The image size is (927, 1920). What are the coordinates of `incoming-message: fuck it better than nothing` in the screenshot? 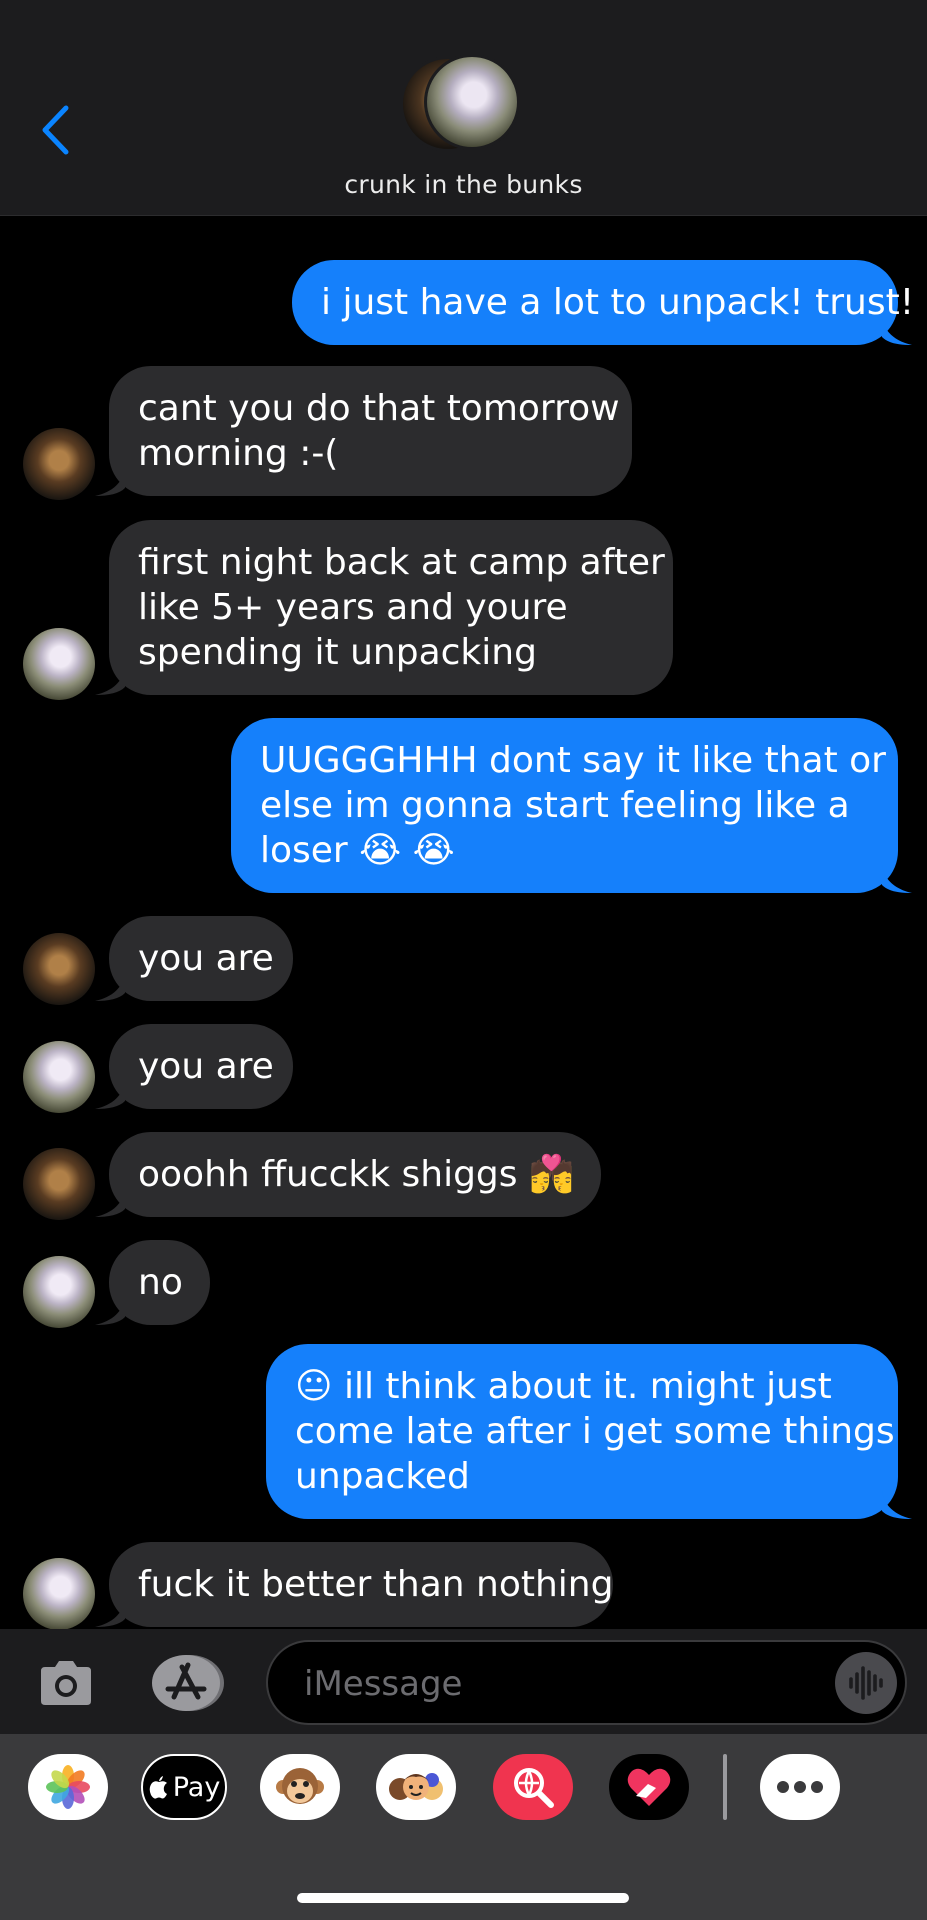 It's located at (354, 1584).